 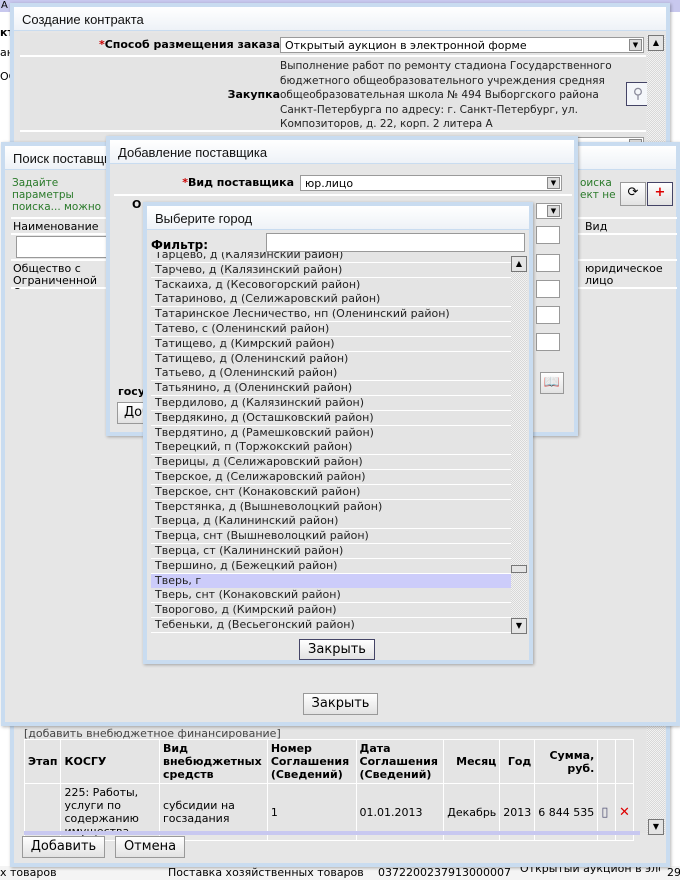 What do you see at coordinates (566, 761) in the screenshot?
I see `col-sum: Сумма, руб.` at bounding box center [566, 761].